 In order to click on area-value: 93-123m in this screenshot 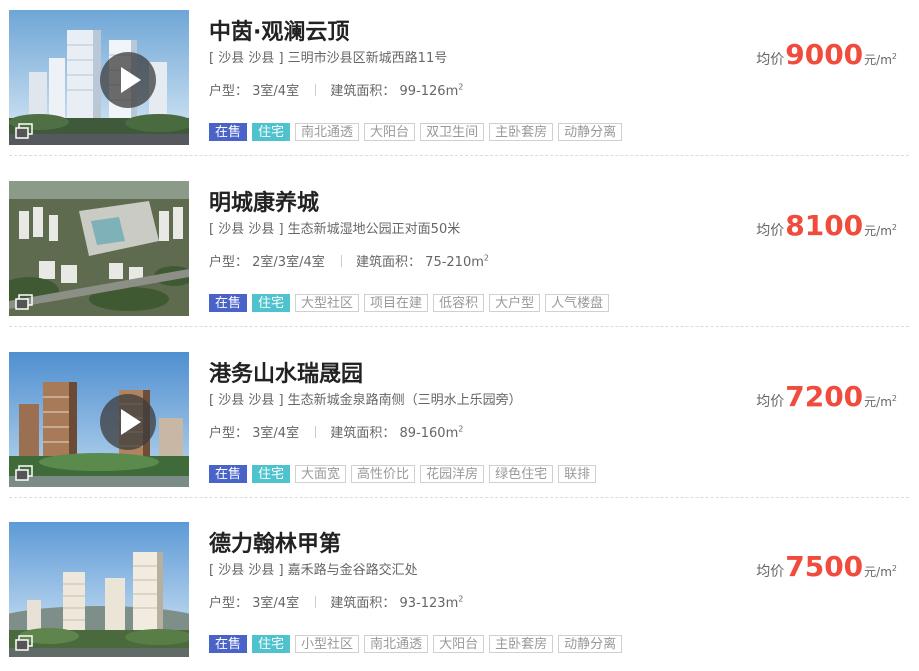, I will do `click(429, 603)`.